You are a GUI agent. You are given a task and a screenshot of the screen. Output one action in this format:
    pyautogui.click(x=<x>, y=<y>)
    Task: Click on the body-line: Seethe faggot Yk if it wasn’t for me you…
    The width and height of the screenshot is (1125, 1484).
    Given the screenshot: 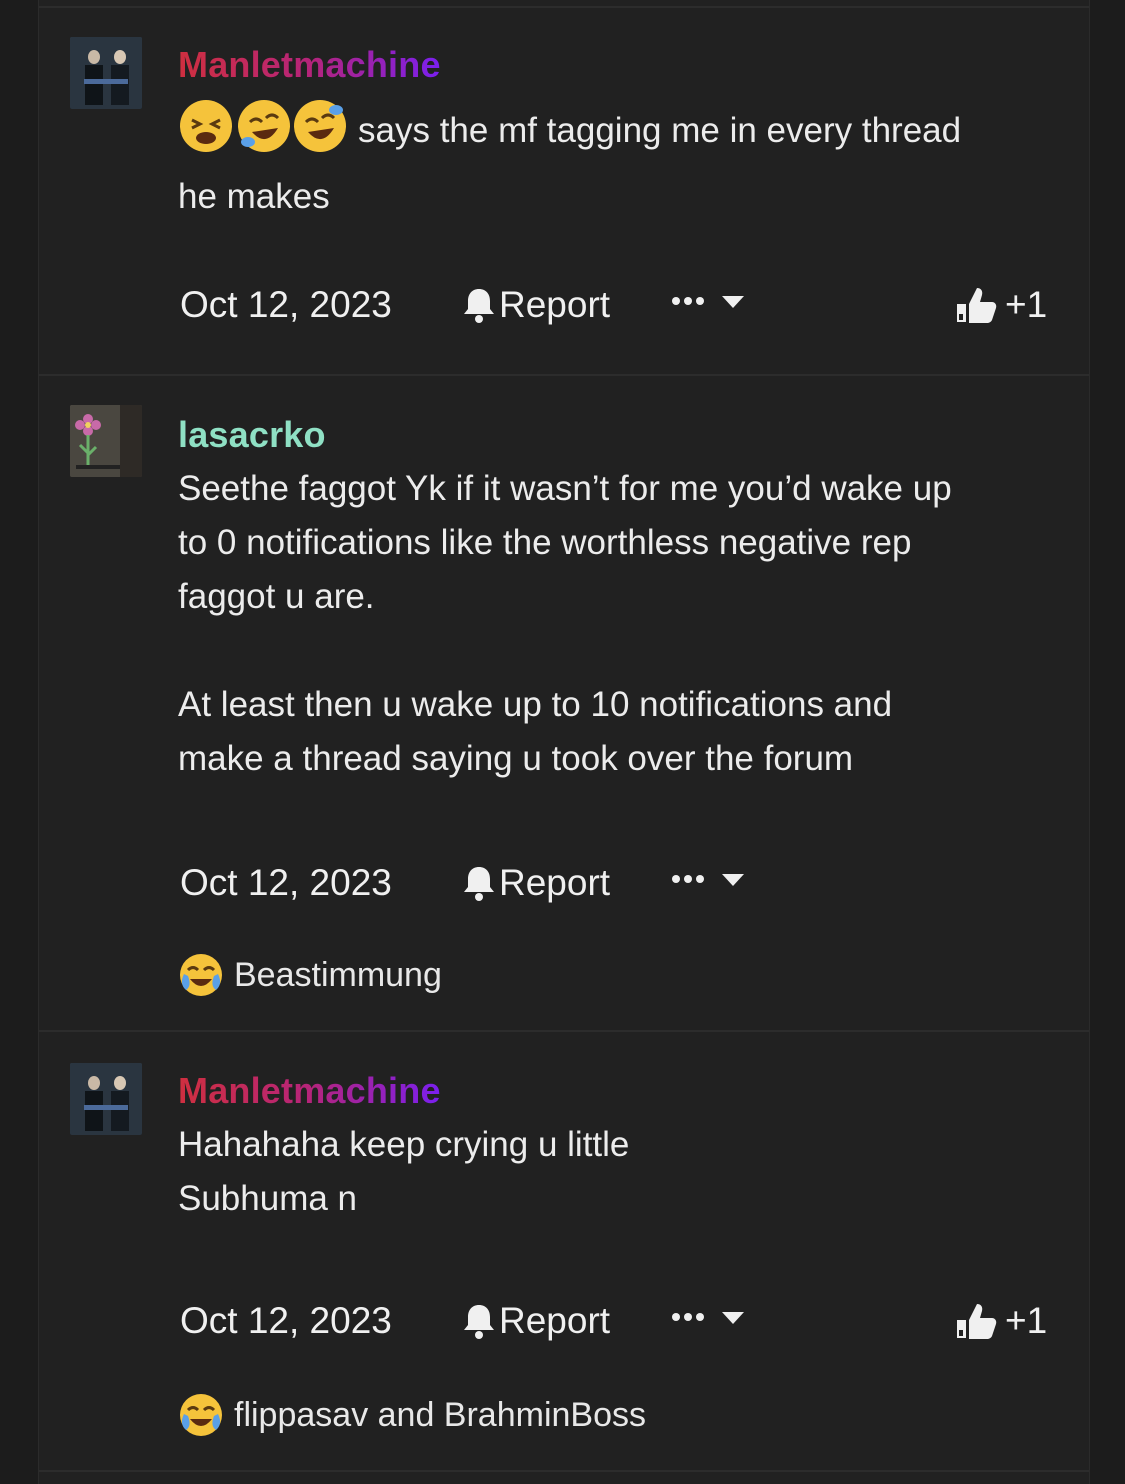 What is the action you would take?
    pyautogui.click(x=565, y=488)
    